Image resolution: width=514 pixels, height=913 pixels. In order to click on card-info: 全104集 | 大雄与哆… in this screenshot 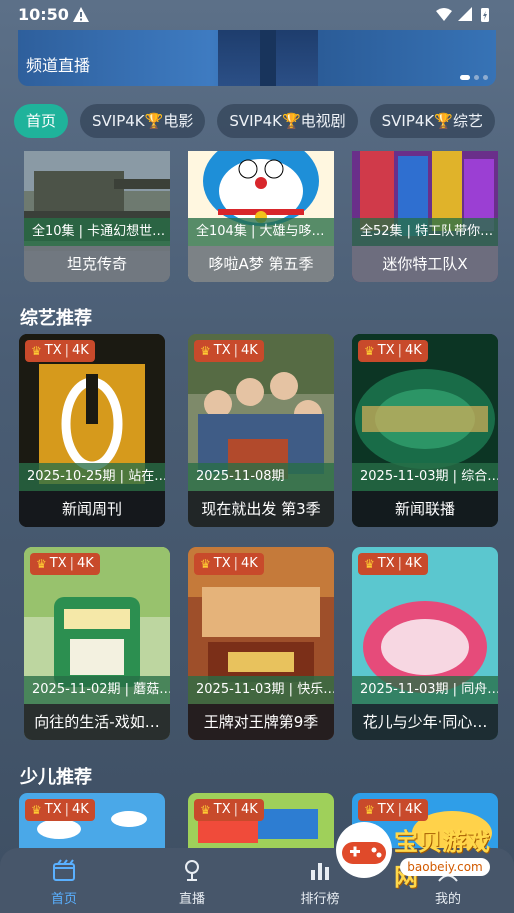, I will do `click(261, 232)`.